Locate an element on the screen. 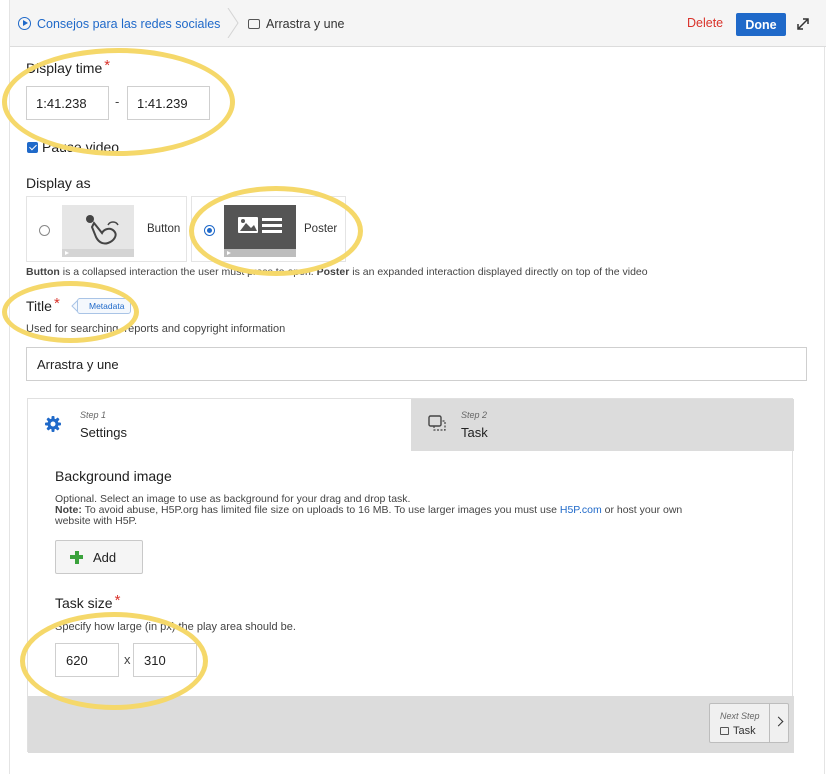  poster-icon is located at coordinates (260, 225).